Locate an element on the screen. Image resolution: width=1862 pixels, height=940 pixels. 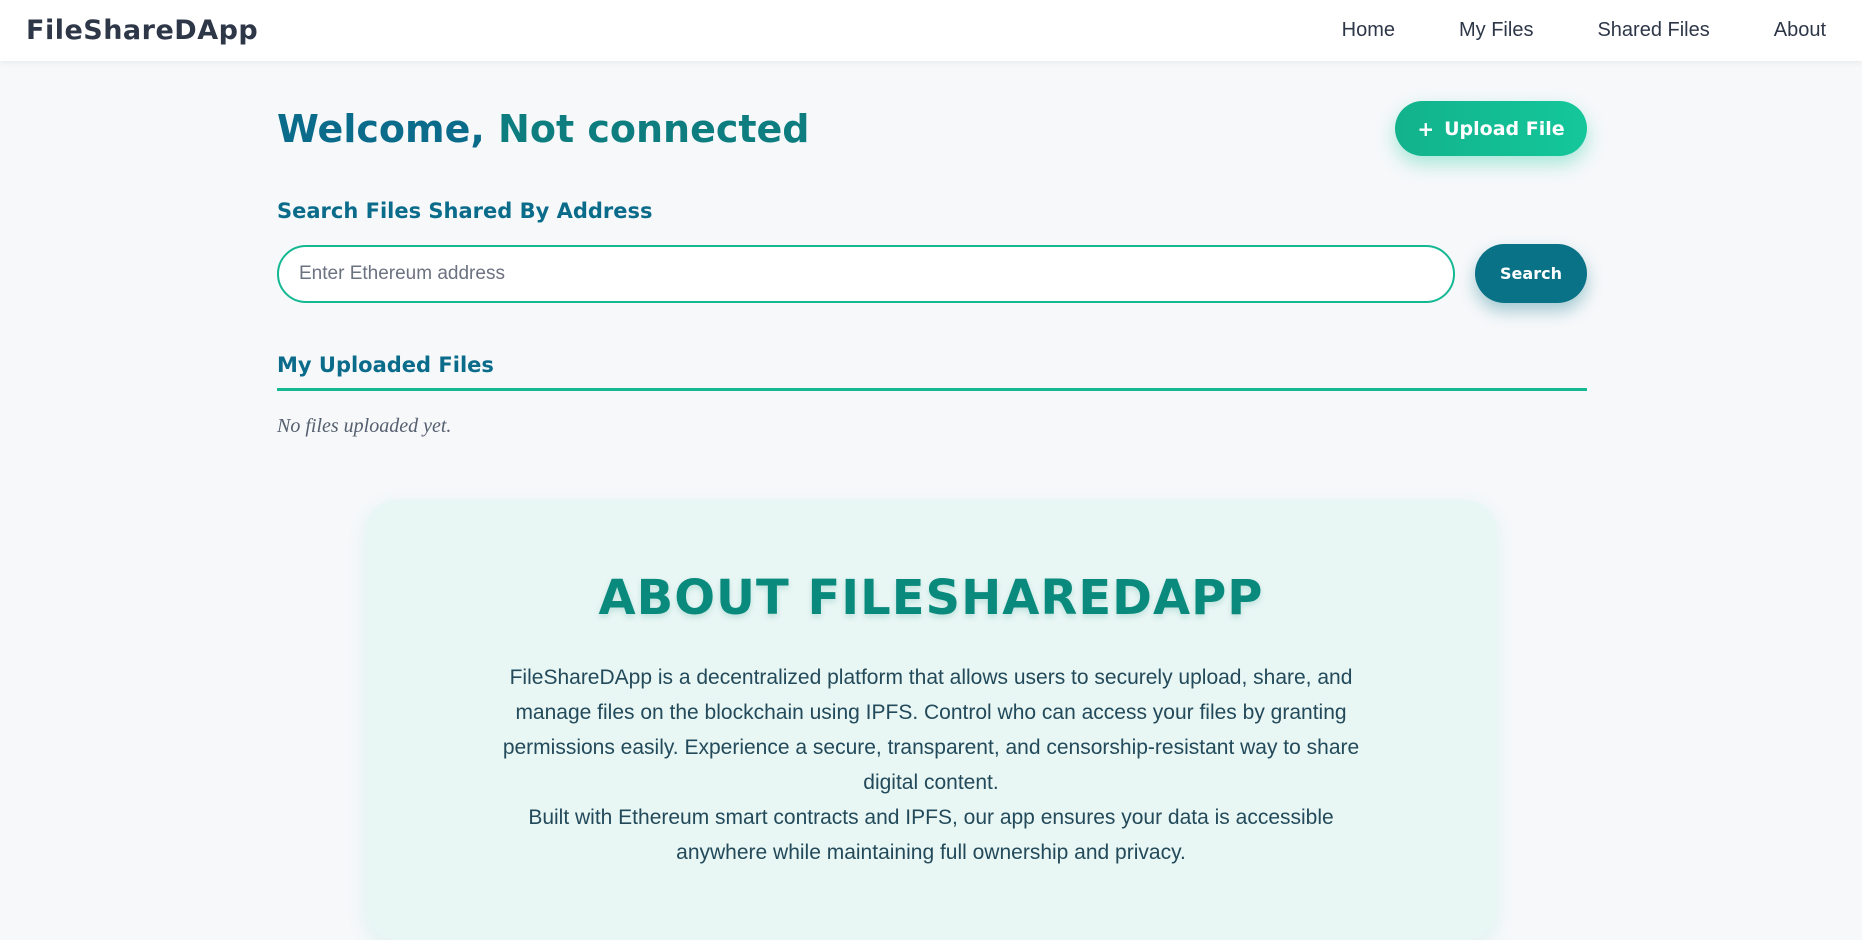
uploaded-files-title: My Uploaded Files is located at coordinates (932, 372).